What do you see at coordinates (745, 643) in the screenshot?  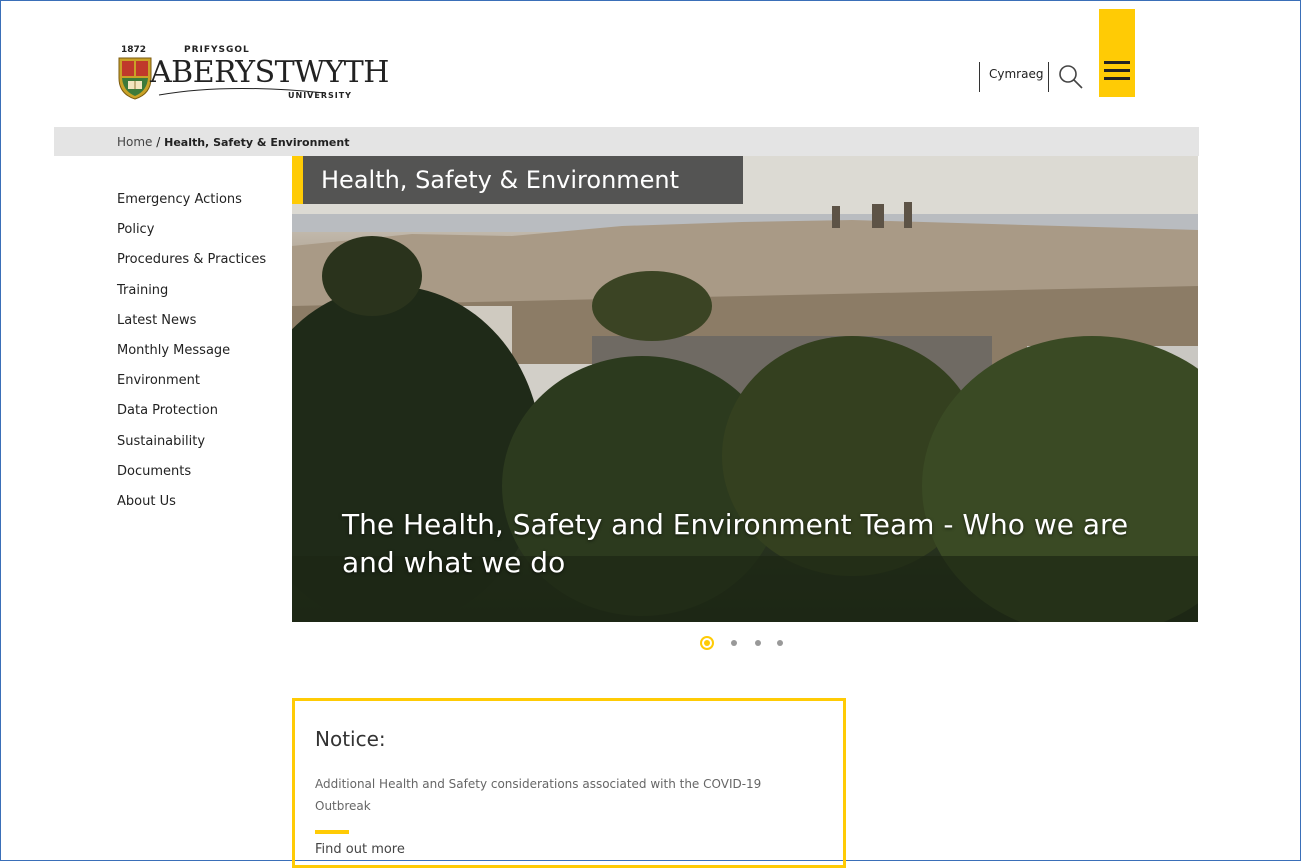 I see `carousel-pagination` at bounding box center [745, 643].